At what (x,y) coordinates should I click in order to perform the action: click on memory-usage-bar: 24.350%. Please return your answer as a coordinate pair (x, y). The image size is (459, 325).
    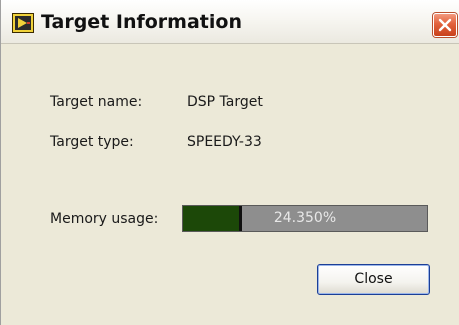
    Looking at the image, I should click on (305, 218).